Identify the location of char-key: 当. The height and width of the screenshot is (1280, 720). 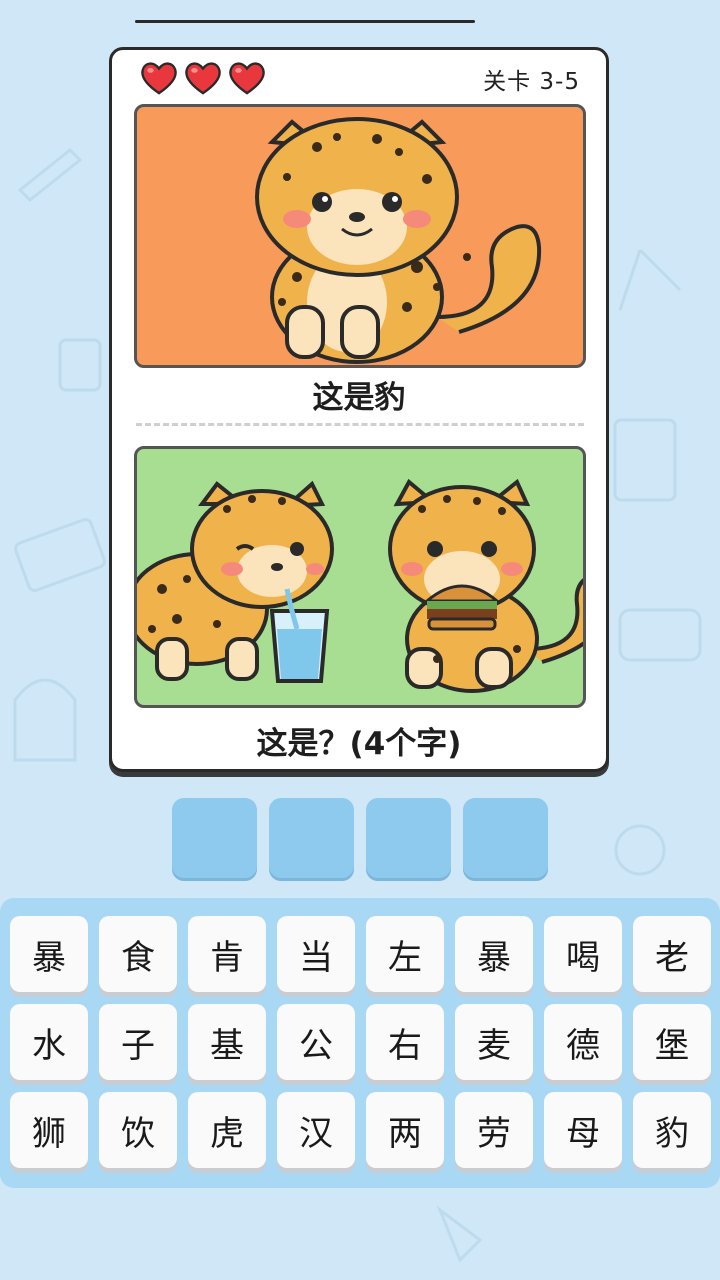
(316, 954).